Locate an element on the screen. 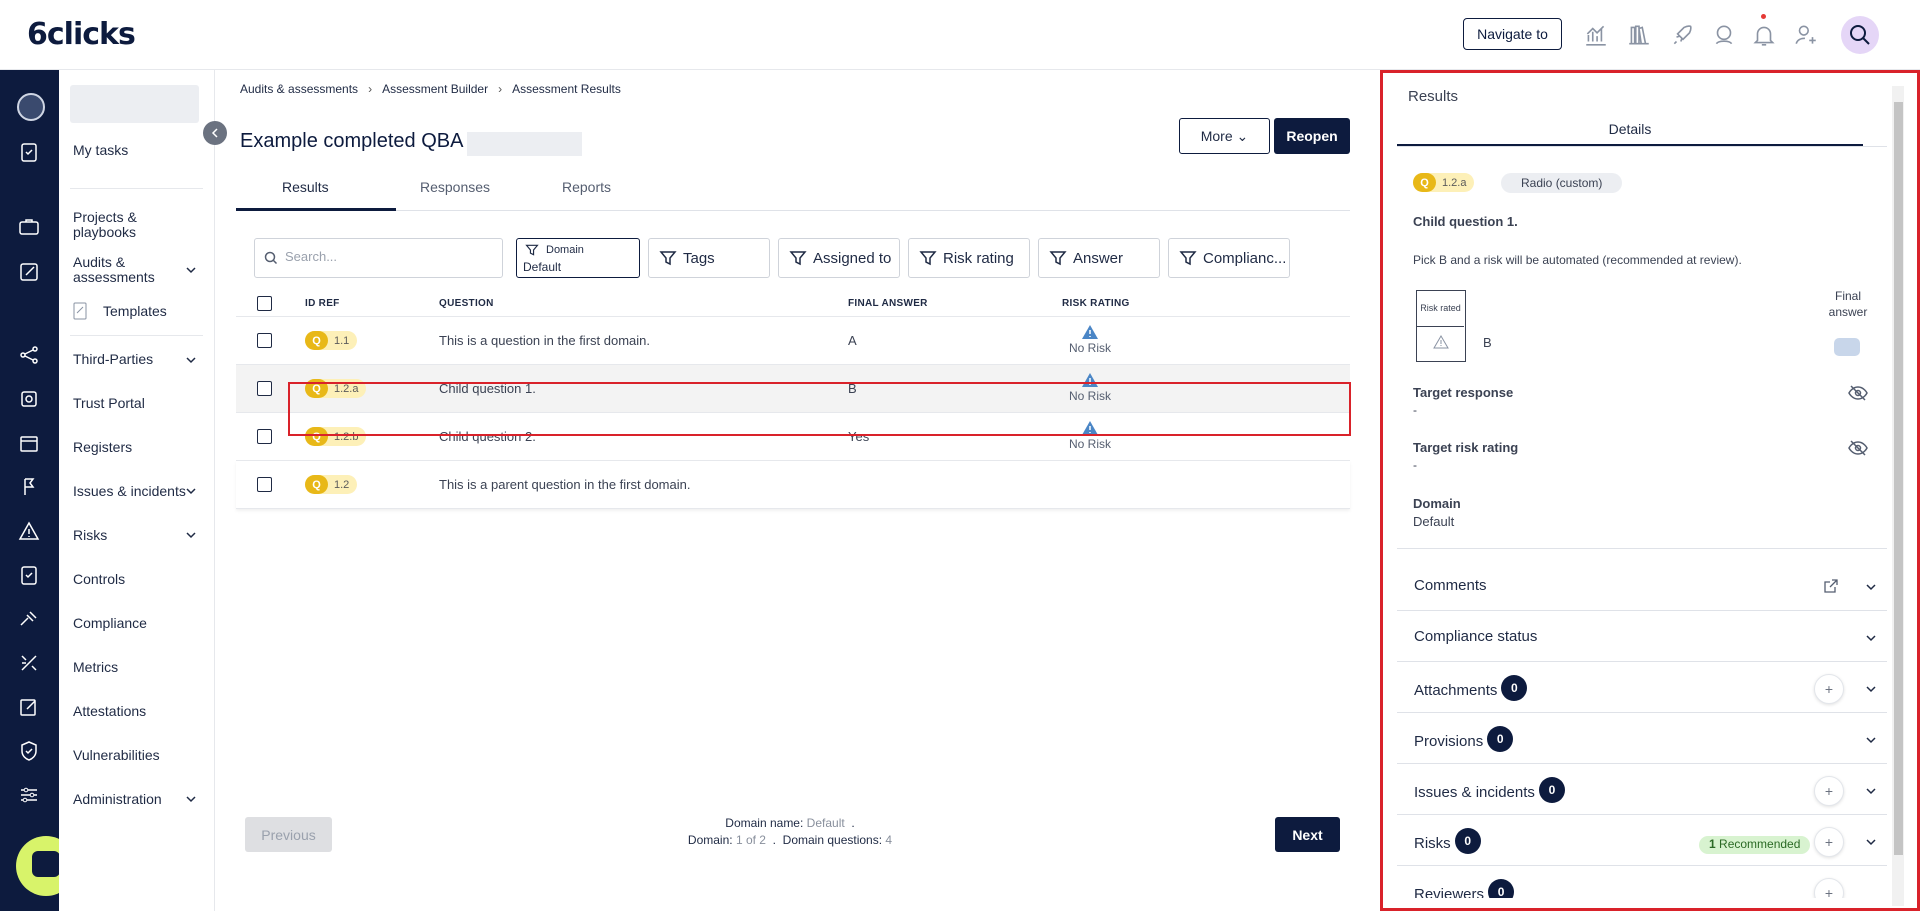 This screenshot has width=1920, height=911. app-logo: 6clicks is located at coordinates (81, 34).